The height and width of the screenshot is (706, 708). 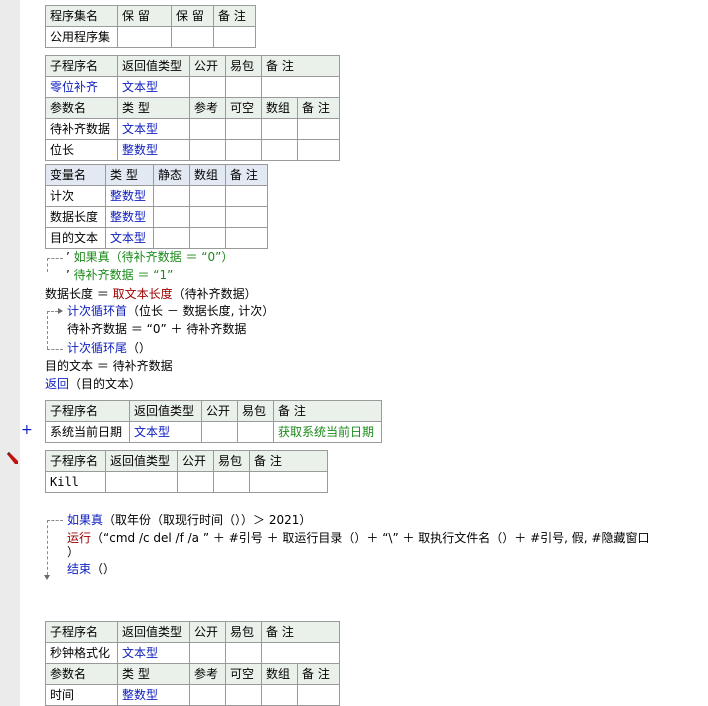 I want to click on remark-cell: 获取系统当前日期, so click(x=327, y=432).